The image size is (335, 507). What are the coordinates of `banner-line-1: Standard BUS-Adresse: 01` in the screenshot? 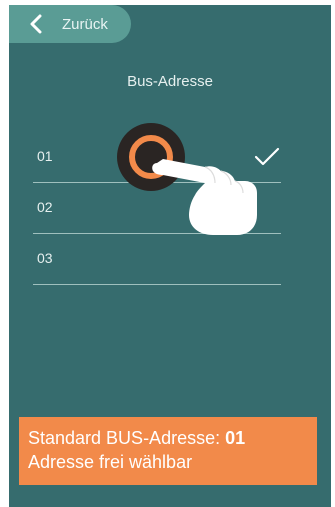 It's located at (172, 438).